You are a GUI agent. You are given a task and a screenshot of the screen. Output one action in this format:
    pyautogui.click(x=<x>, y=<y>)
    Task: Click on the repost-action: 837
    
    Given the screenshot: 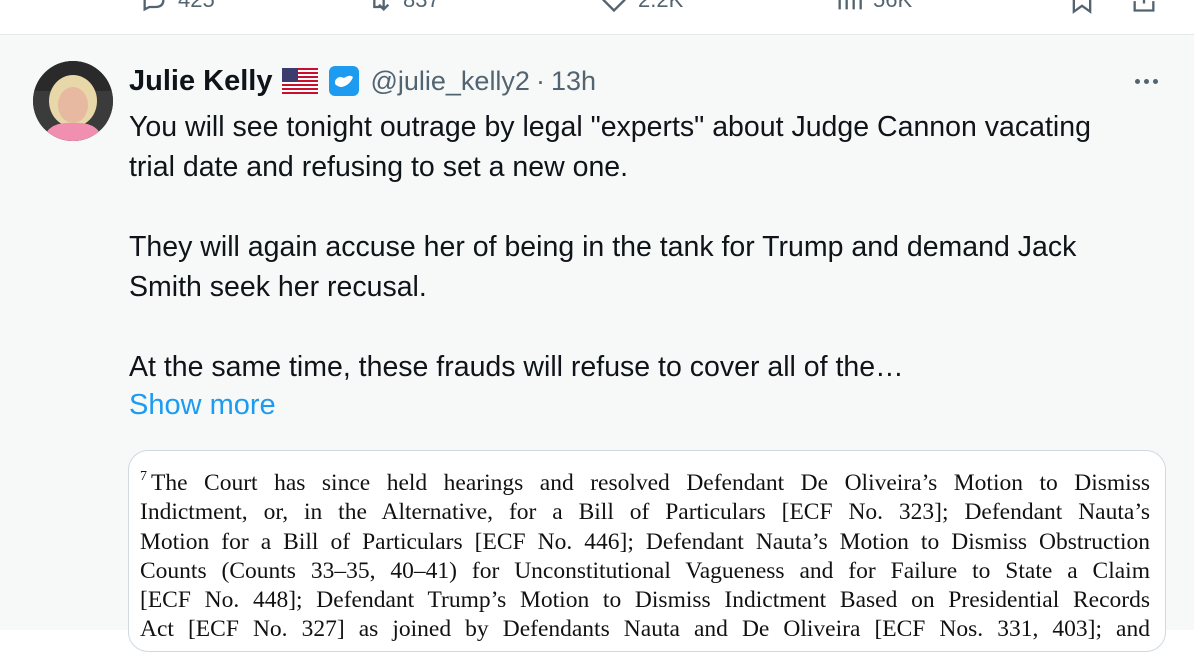 What is the action you would take?
    pyautogui.click(x=402, y=7)
    